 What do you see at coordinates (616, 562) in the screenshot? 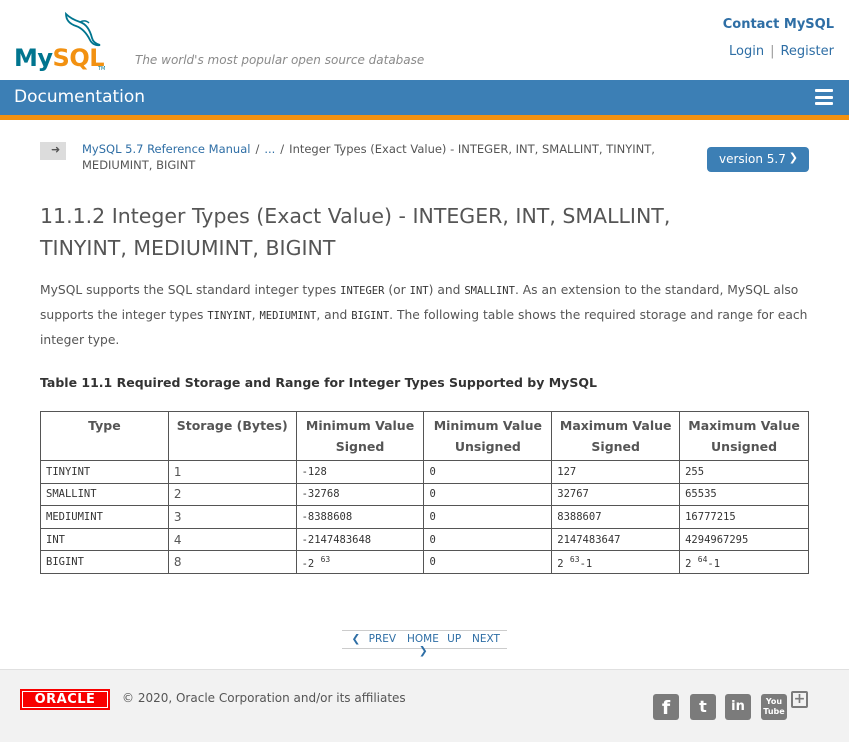
I see `cell-max-signed: 2 63-1` at bounding box center [616, 562].